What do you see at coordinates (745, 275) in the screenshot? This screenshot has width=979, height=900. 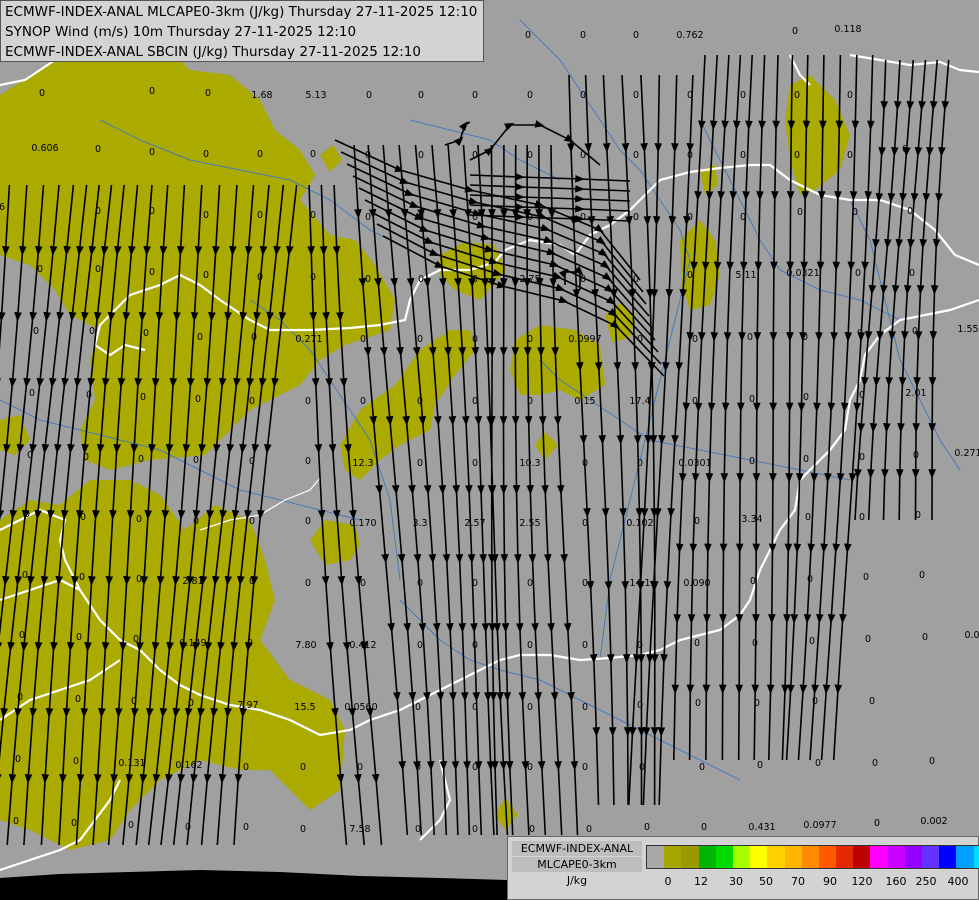 I see `value-label: 5.11` at bounding box center [745, 275].